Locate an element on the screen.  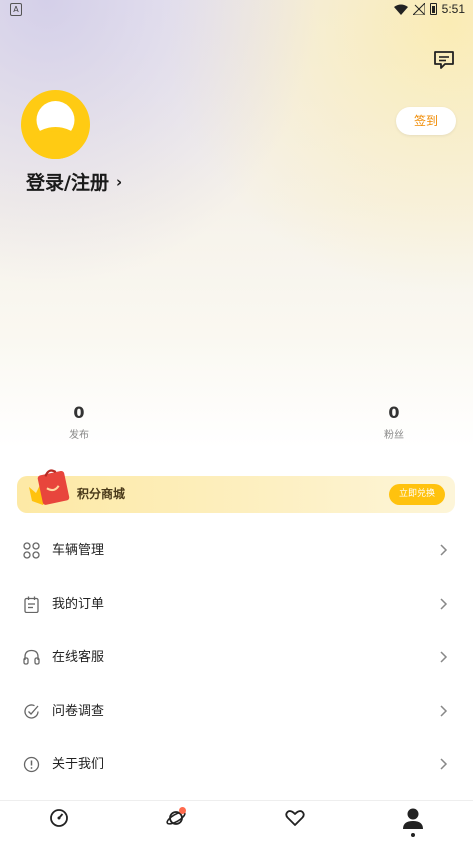
grid-icon is located at coordinates (31, 550).